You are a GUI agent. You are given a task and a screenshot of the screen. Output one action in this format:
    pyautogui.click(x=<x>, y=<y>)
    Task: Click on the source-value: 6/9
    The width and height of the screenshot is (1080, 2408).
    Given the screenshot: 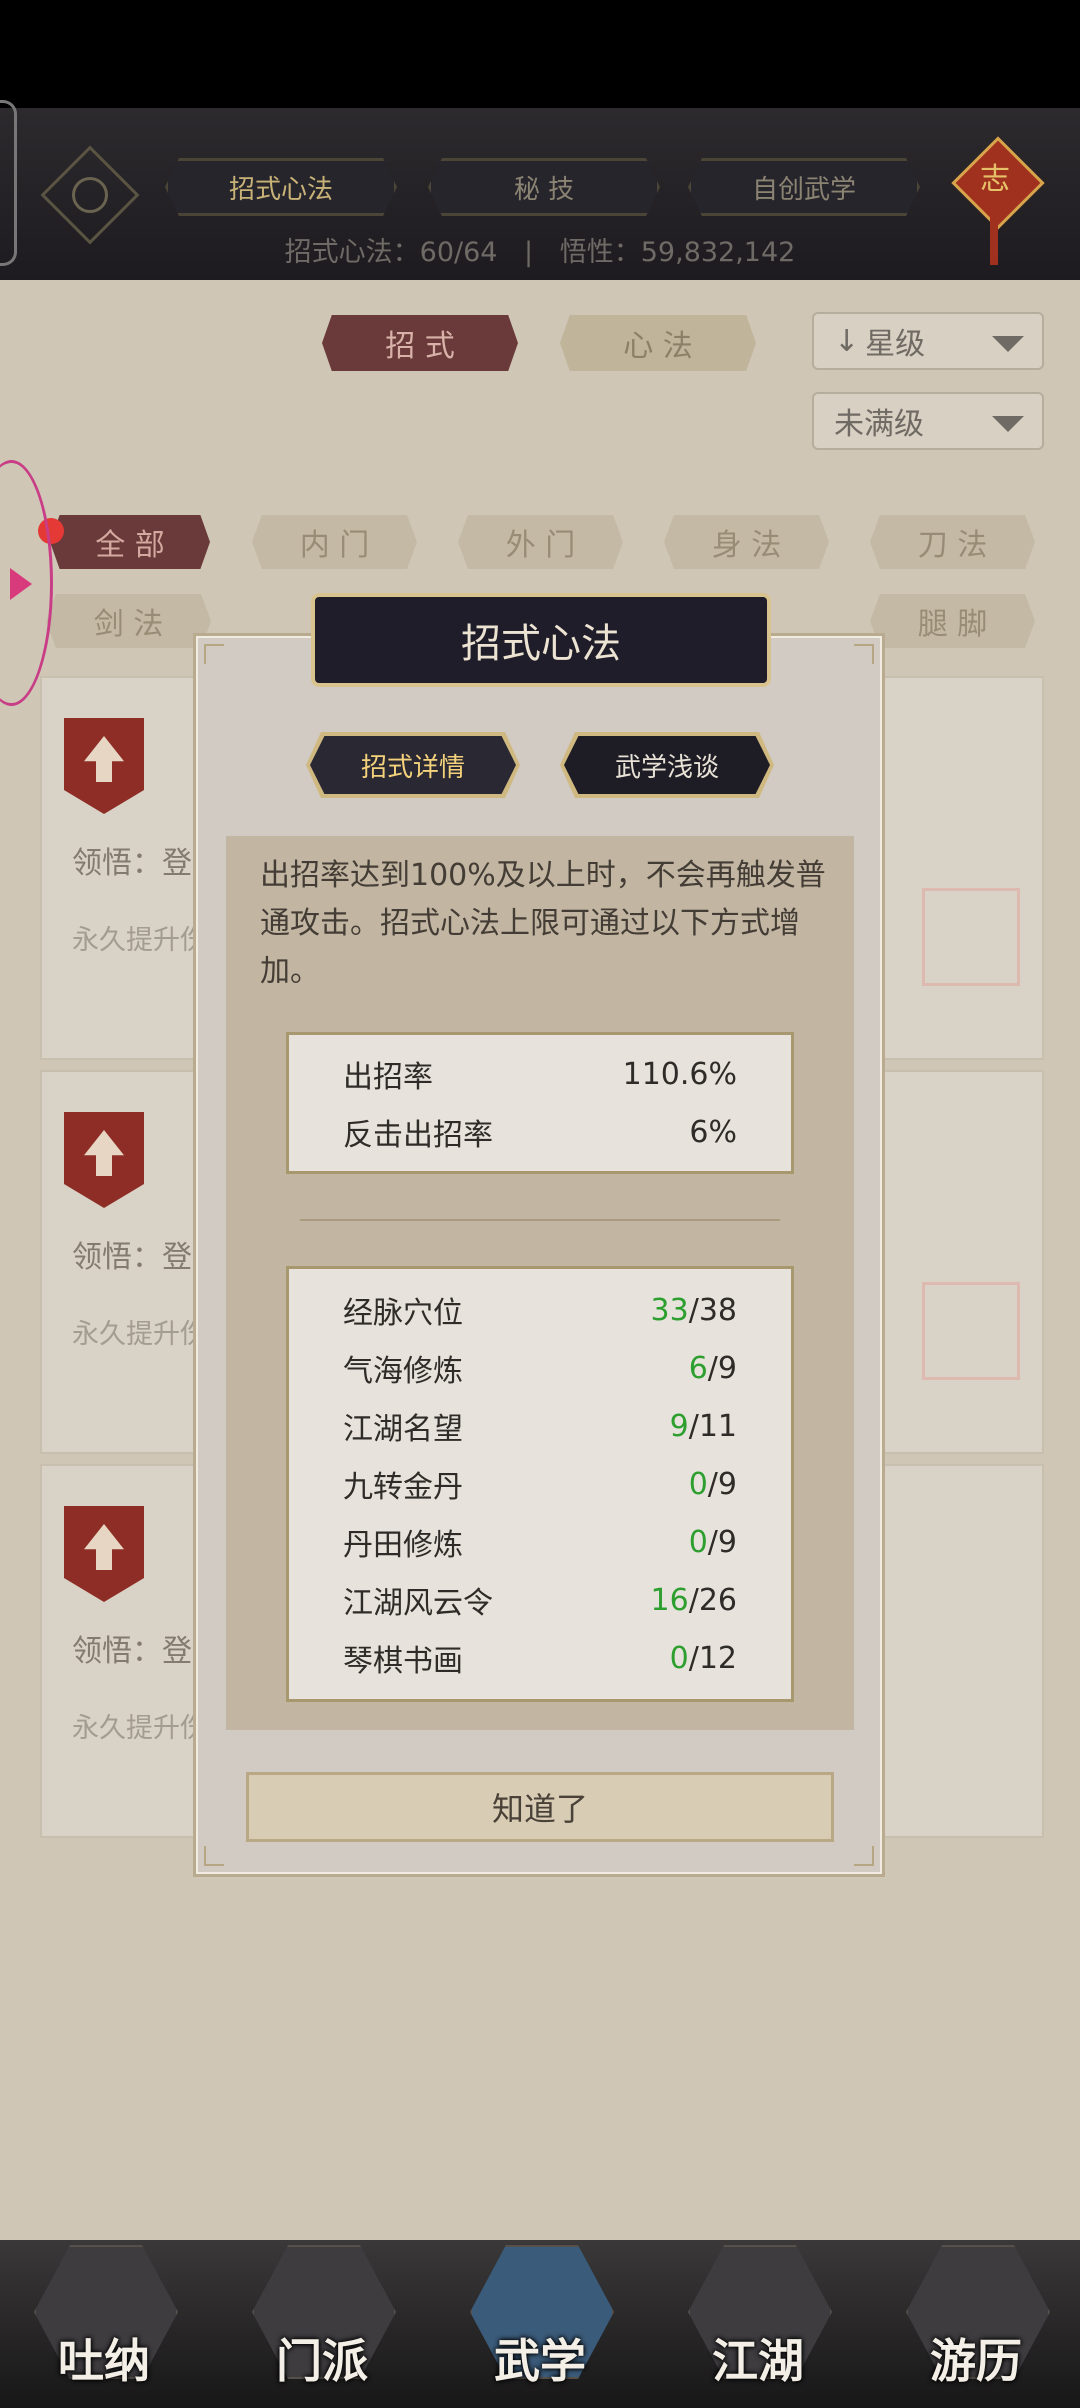 What is the action you would take?
    pyautogui.click(x=713, y=1368)
    